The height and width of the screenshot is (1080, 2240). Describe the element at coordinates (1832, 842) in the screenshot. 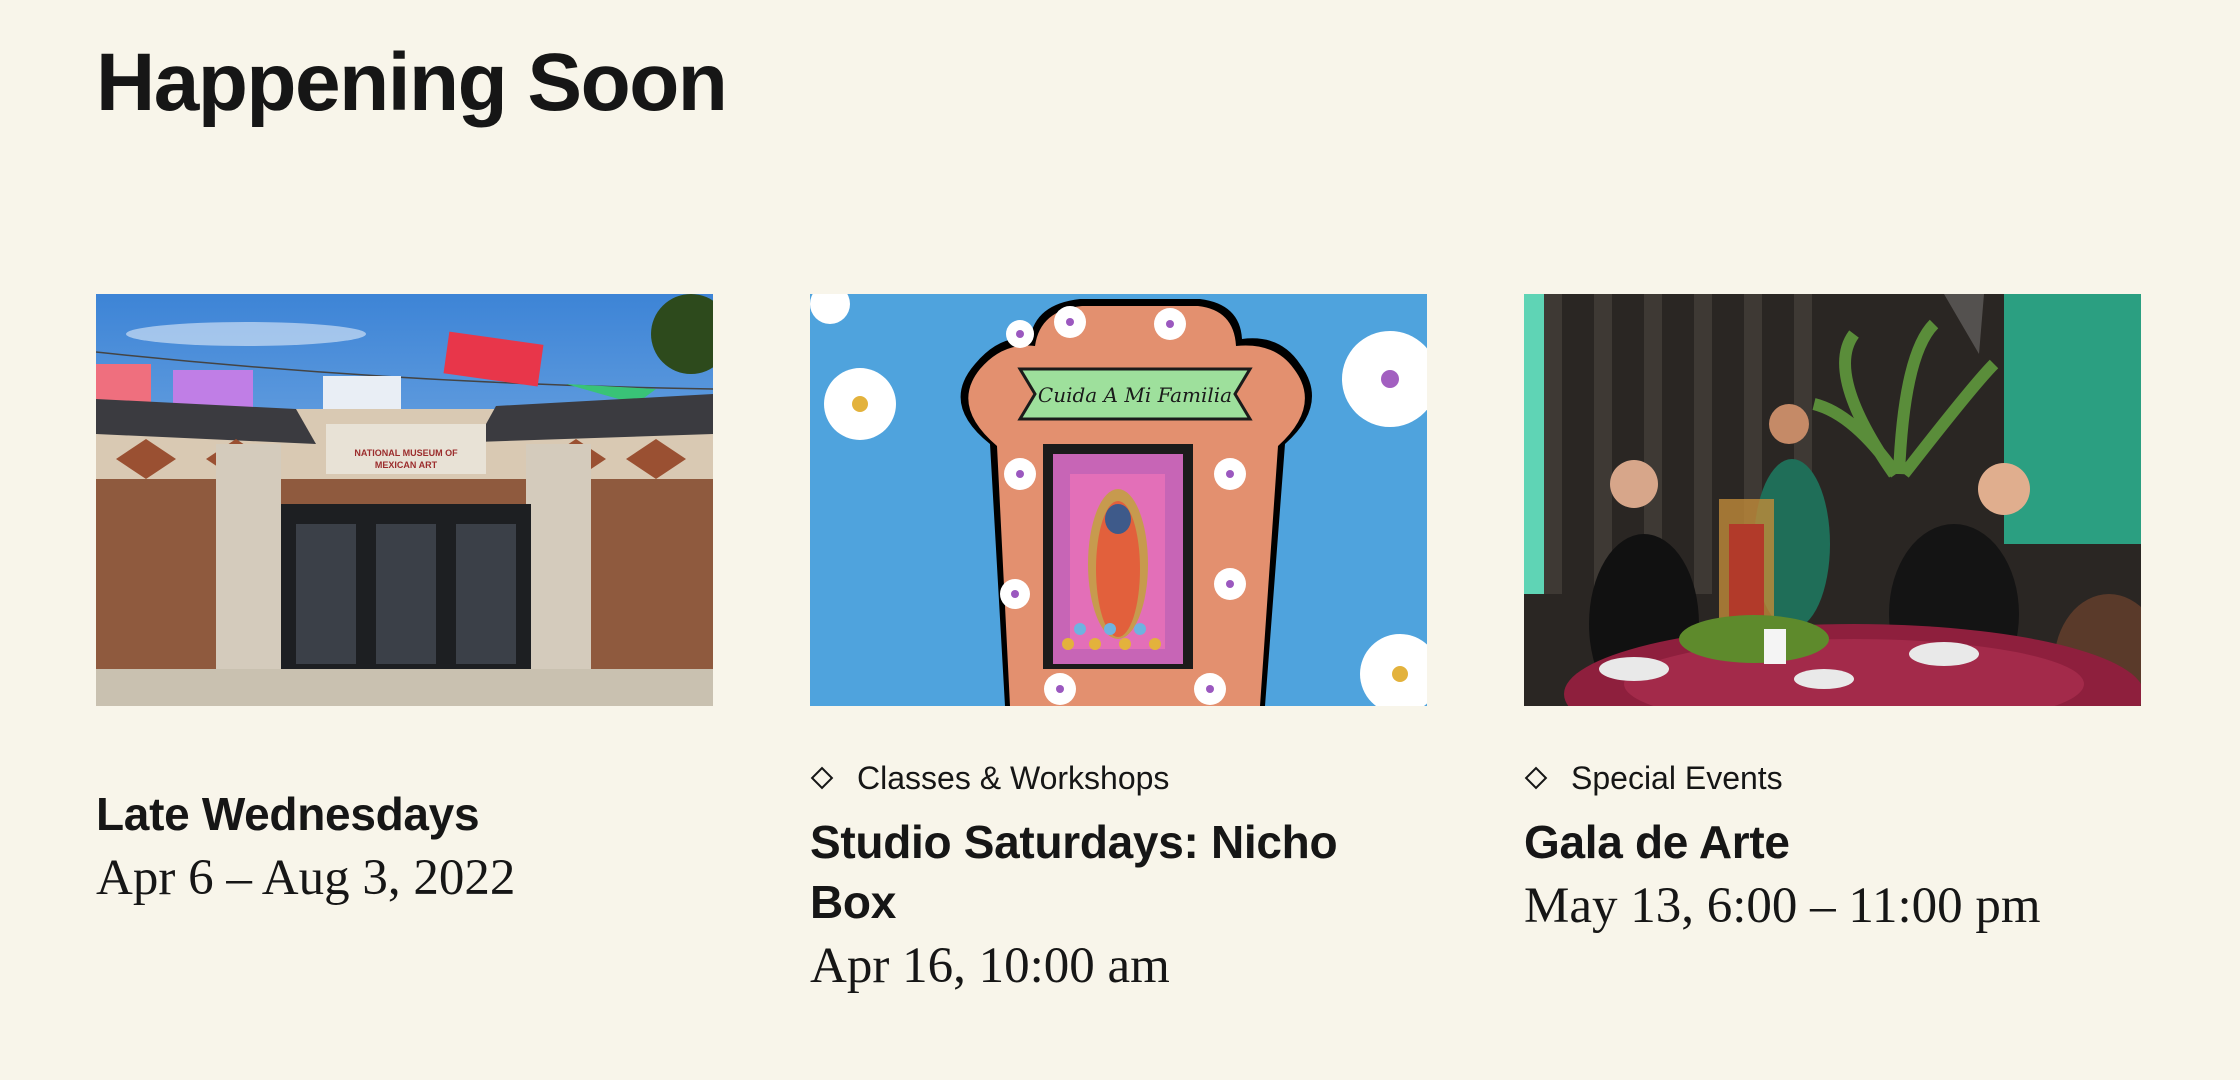

I see `event-title: Gala de Arte` at that location.